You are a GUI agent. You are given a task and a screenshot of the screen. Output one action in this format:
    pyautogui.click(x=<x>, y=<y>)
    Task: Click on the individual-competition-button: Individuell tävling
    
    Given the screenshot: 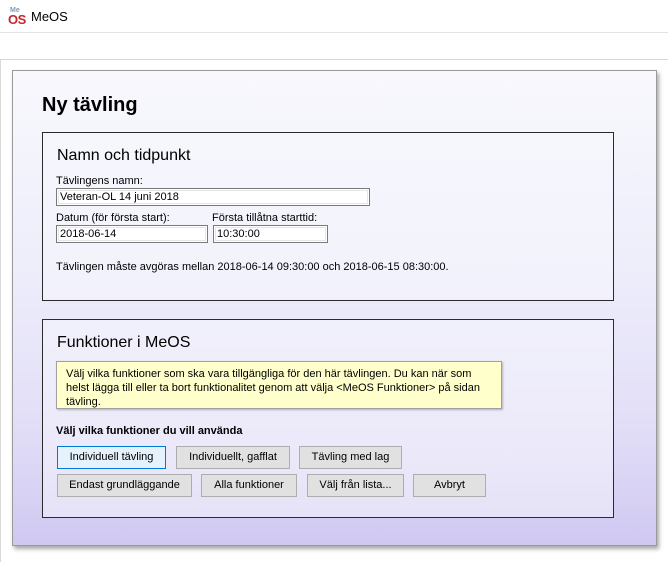 What is the action you would take?
    pyautogui.click(x=111, y=457)
    